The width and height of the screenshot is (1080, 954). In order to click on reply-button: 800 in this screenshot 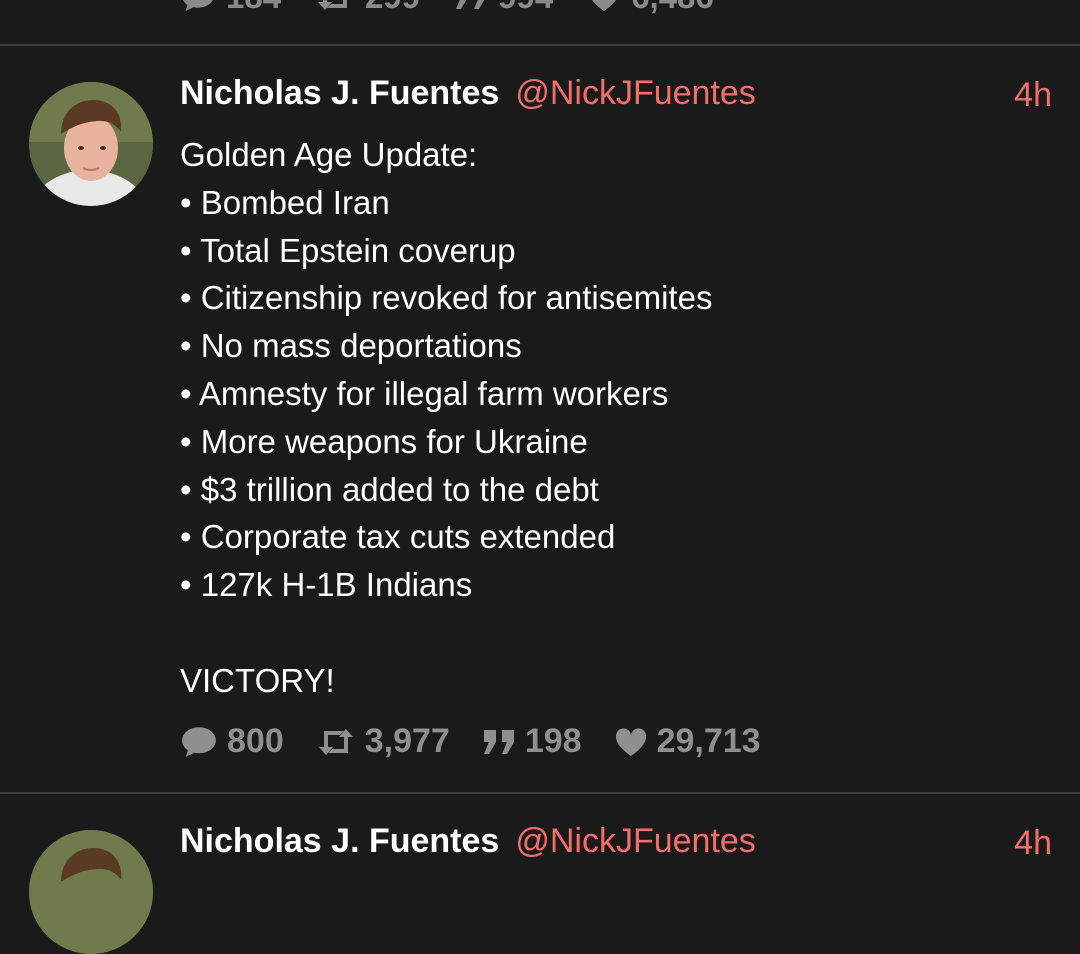, I will do `click(232, 741)`.